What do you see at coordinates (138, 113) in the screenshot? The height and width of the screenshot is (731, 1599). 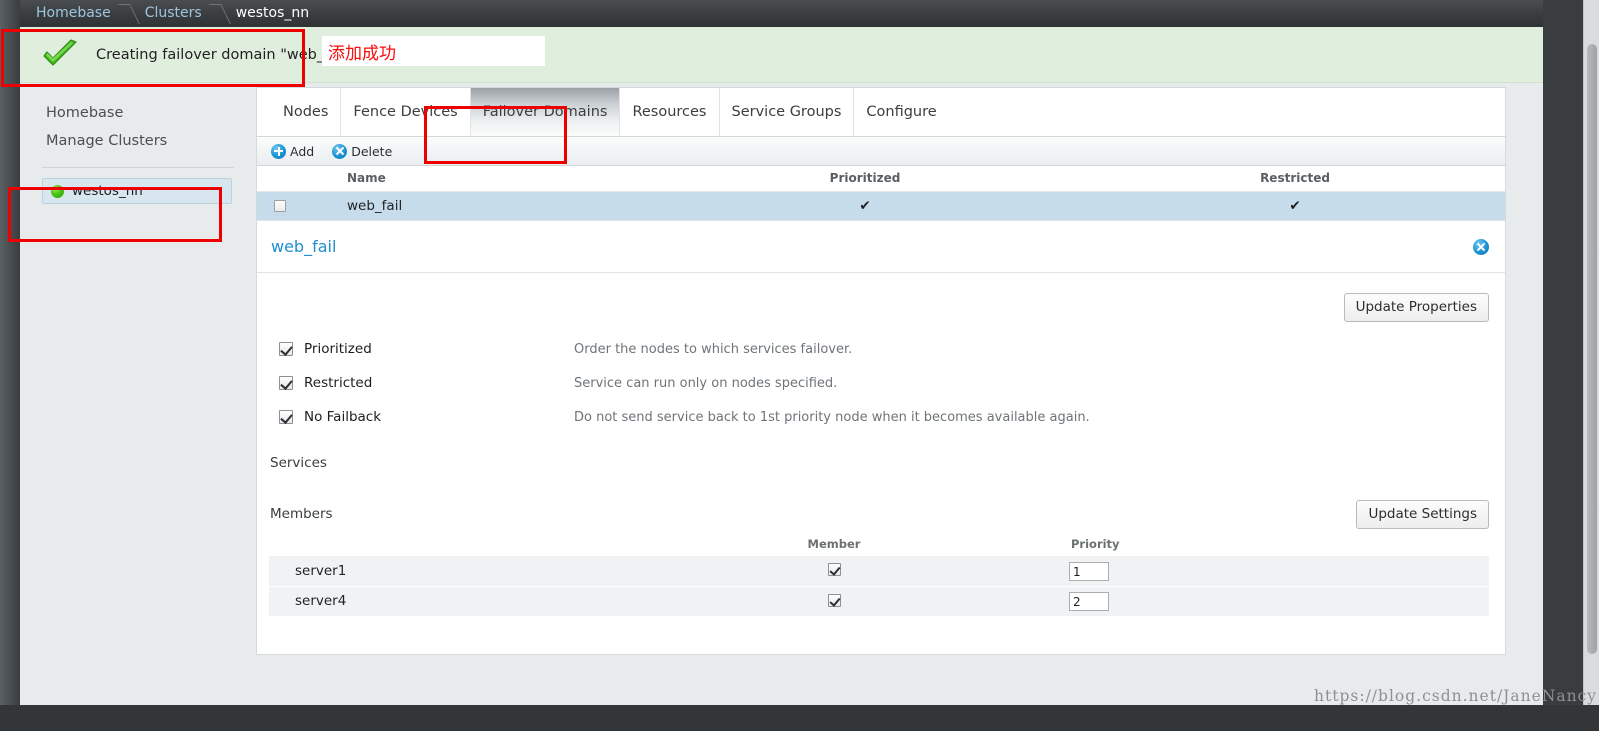 I see `sidebar-item-homebase: Homebase` at bounding box center [138, 113].